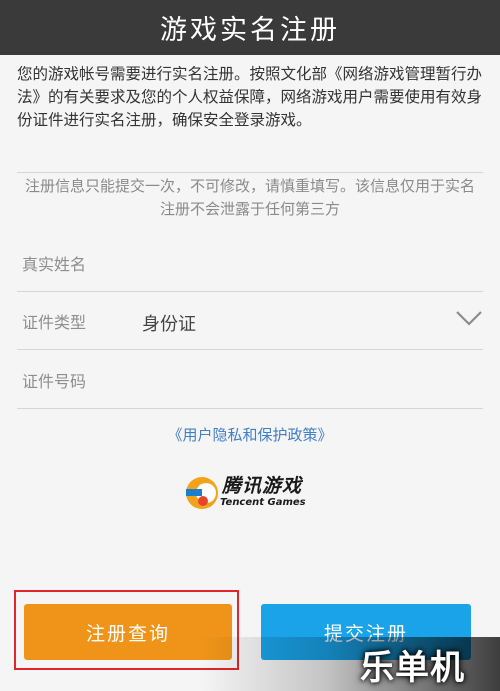  What do you see at coordinates (54, 322) in the screenshot?
I see `id-type-label: 证件类型` at bounding box center [54, 322].